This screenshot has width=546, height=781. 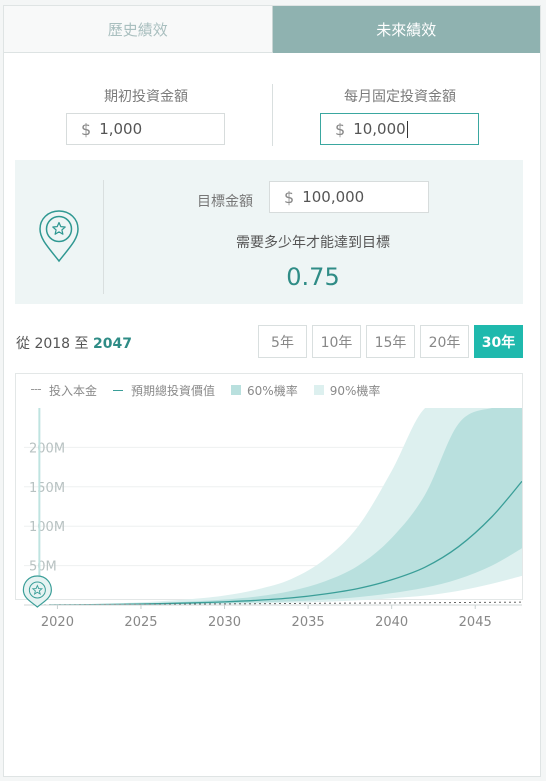 I want to click on x-tick-label: 2030, so click(x=224, y=622).